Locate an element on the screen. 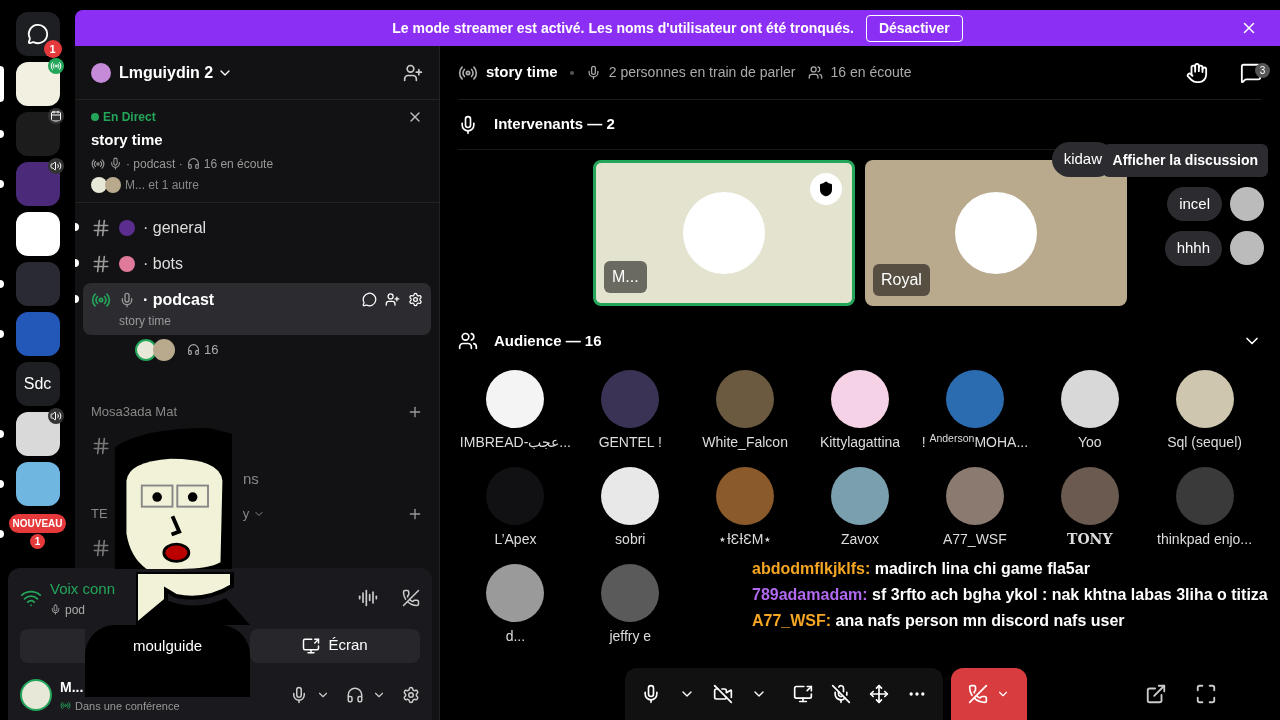 This screenshot has width=1280, height=720. listeners-count: 16 en écoute is located at coordinates (871, 72).